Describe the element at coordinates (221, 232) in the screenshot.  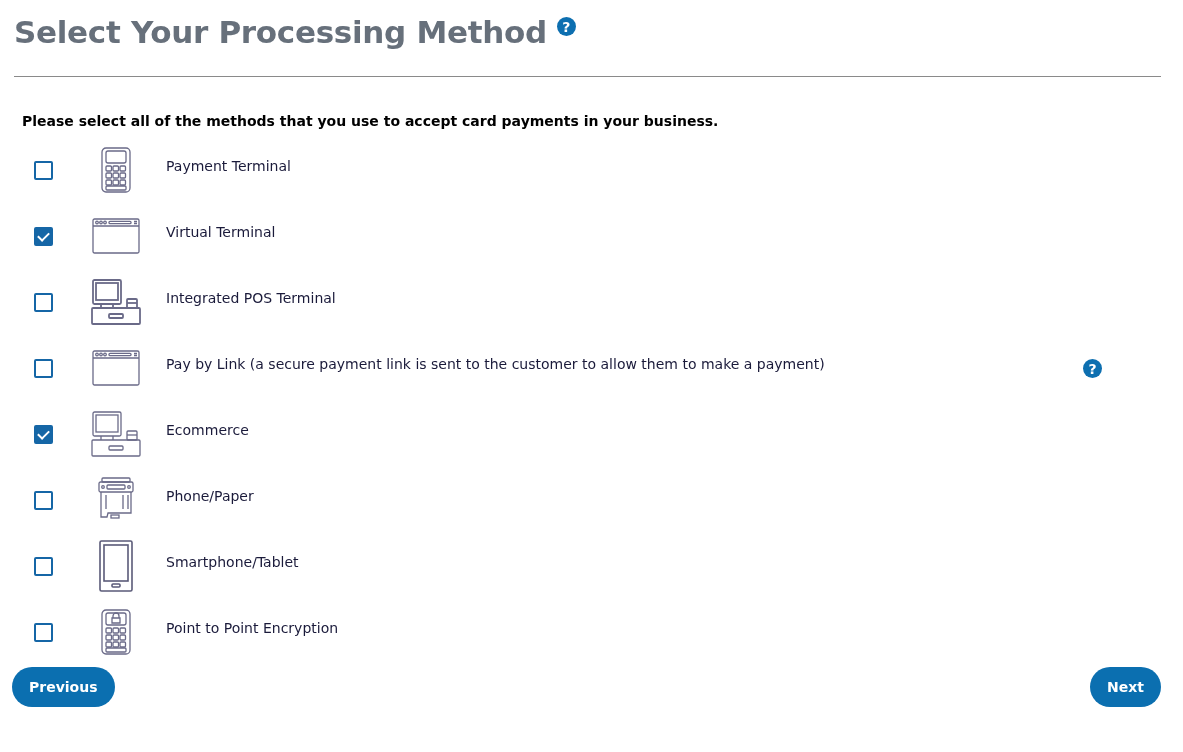
I see `method-label: Virtual Terminal` at that location.